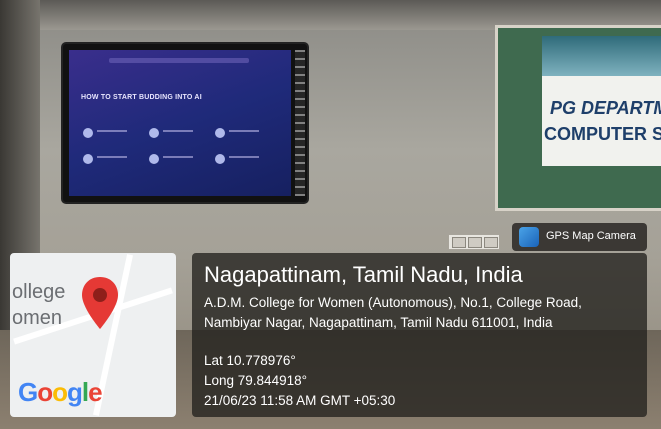 Image resolution: width=661 pixels, height=429 pixels. I want to click on map-label: ollege, so click(39, 292).